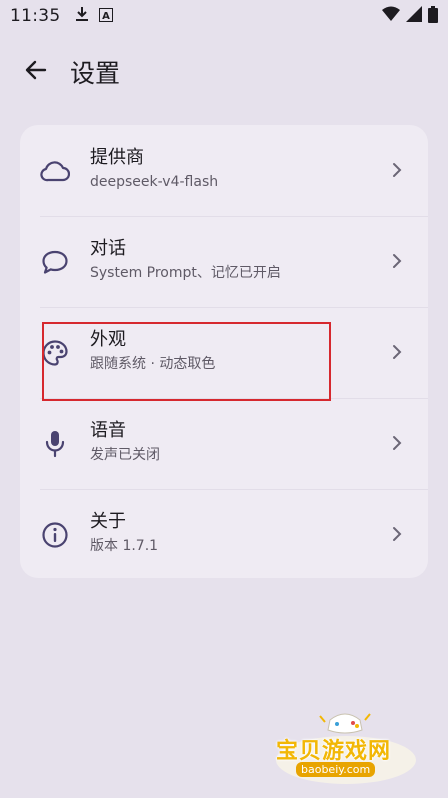  I want to click on watermark-logo: 宝贝游戏网 baobeiy.com, so click(345, 745).